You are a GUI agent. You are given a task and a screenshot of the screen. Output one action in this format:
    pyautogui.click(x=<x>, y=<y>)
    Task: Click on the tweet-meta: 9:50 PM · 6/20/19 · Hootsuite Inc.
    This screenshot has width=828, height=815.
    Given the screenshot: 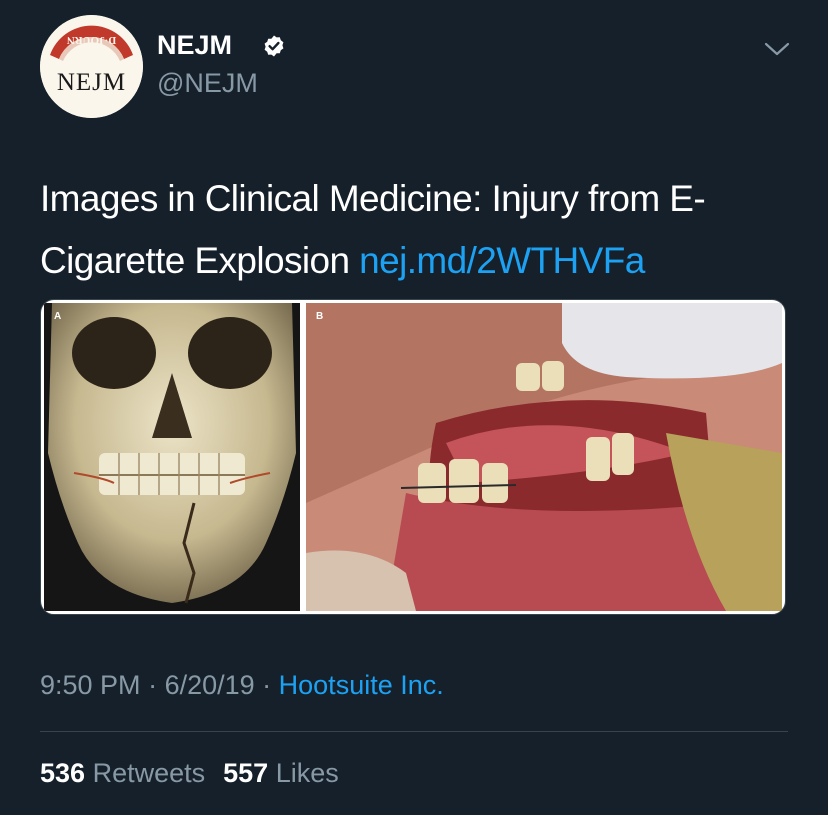 What is the action you would take?
    pyautogui.click(x=242, y=685)
    